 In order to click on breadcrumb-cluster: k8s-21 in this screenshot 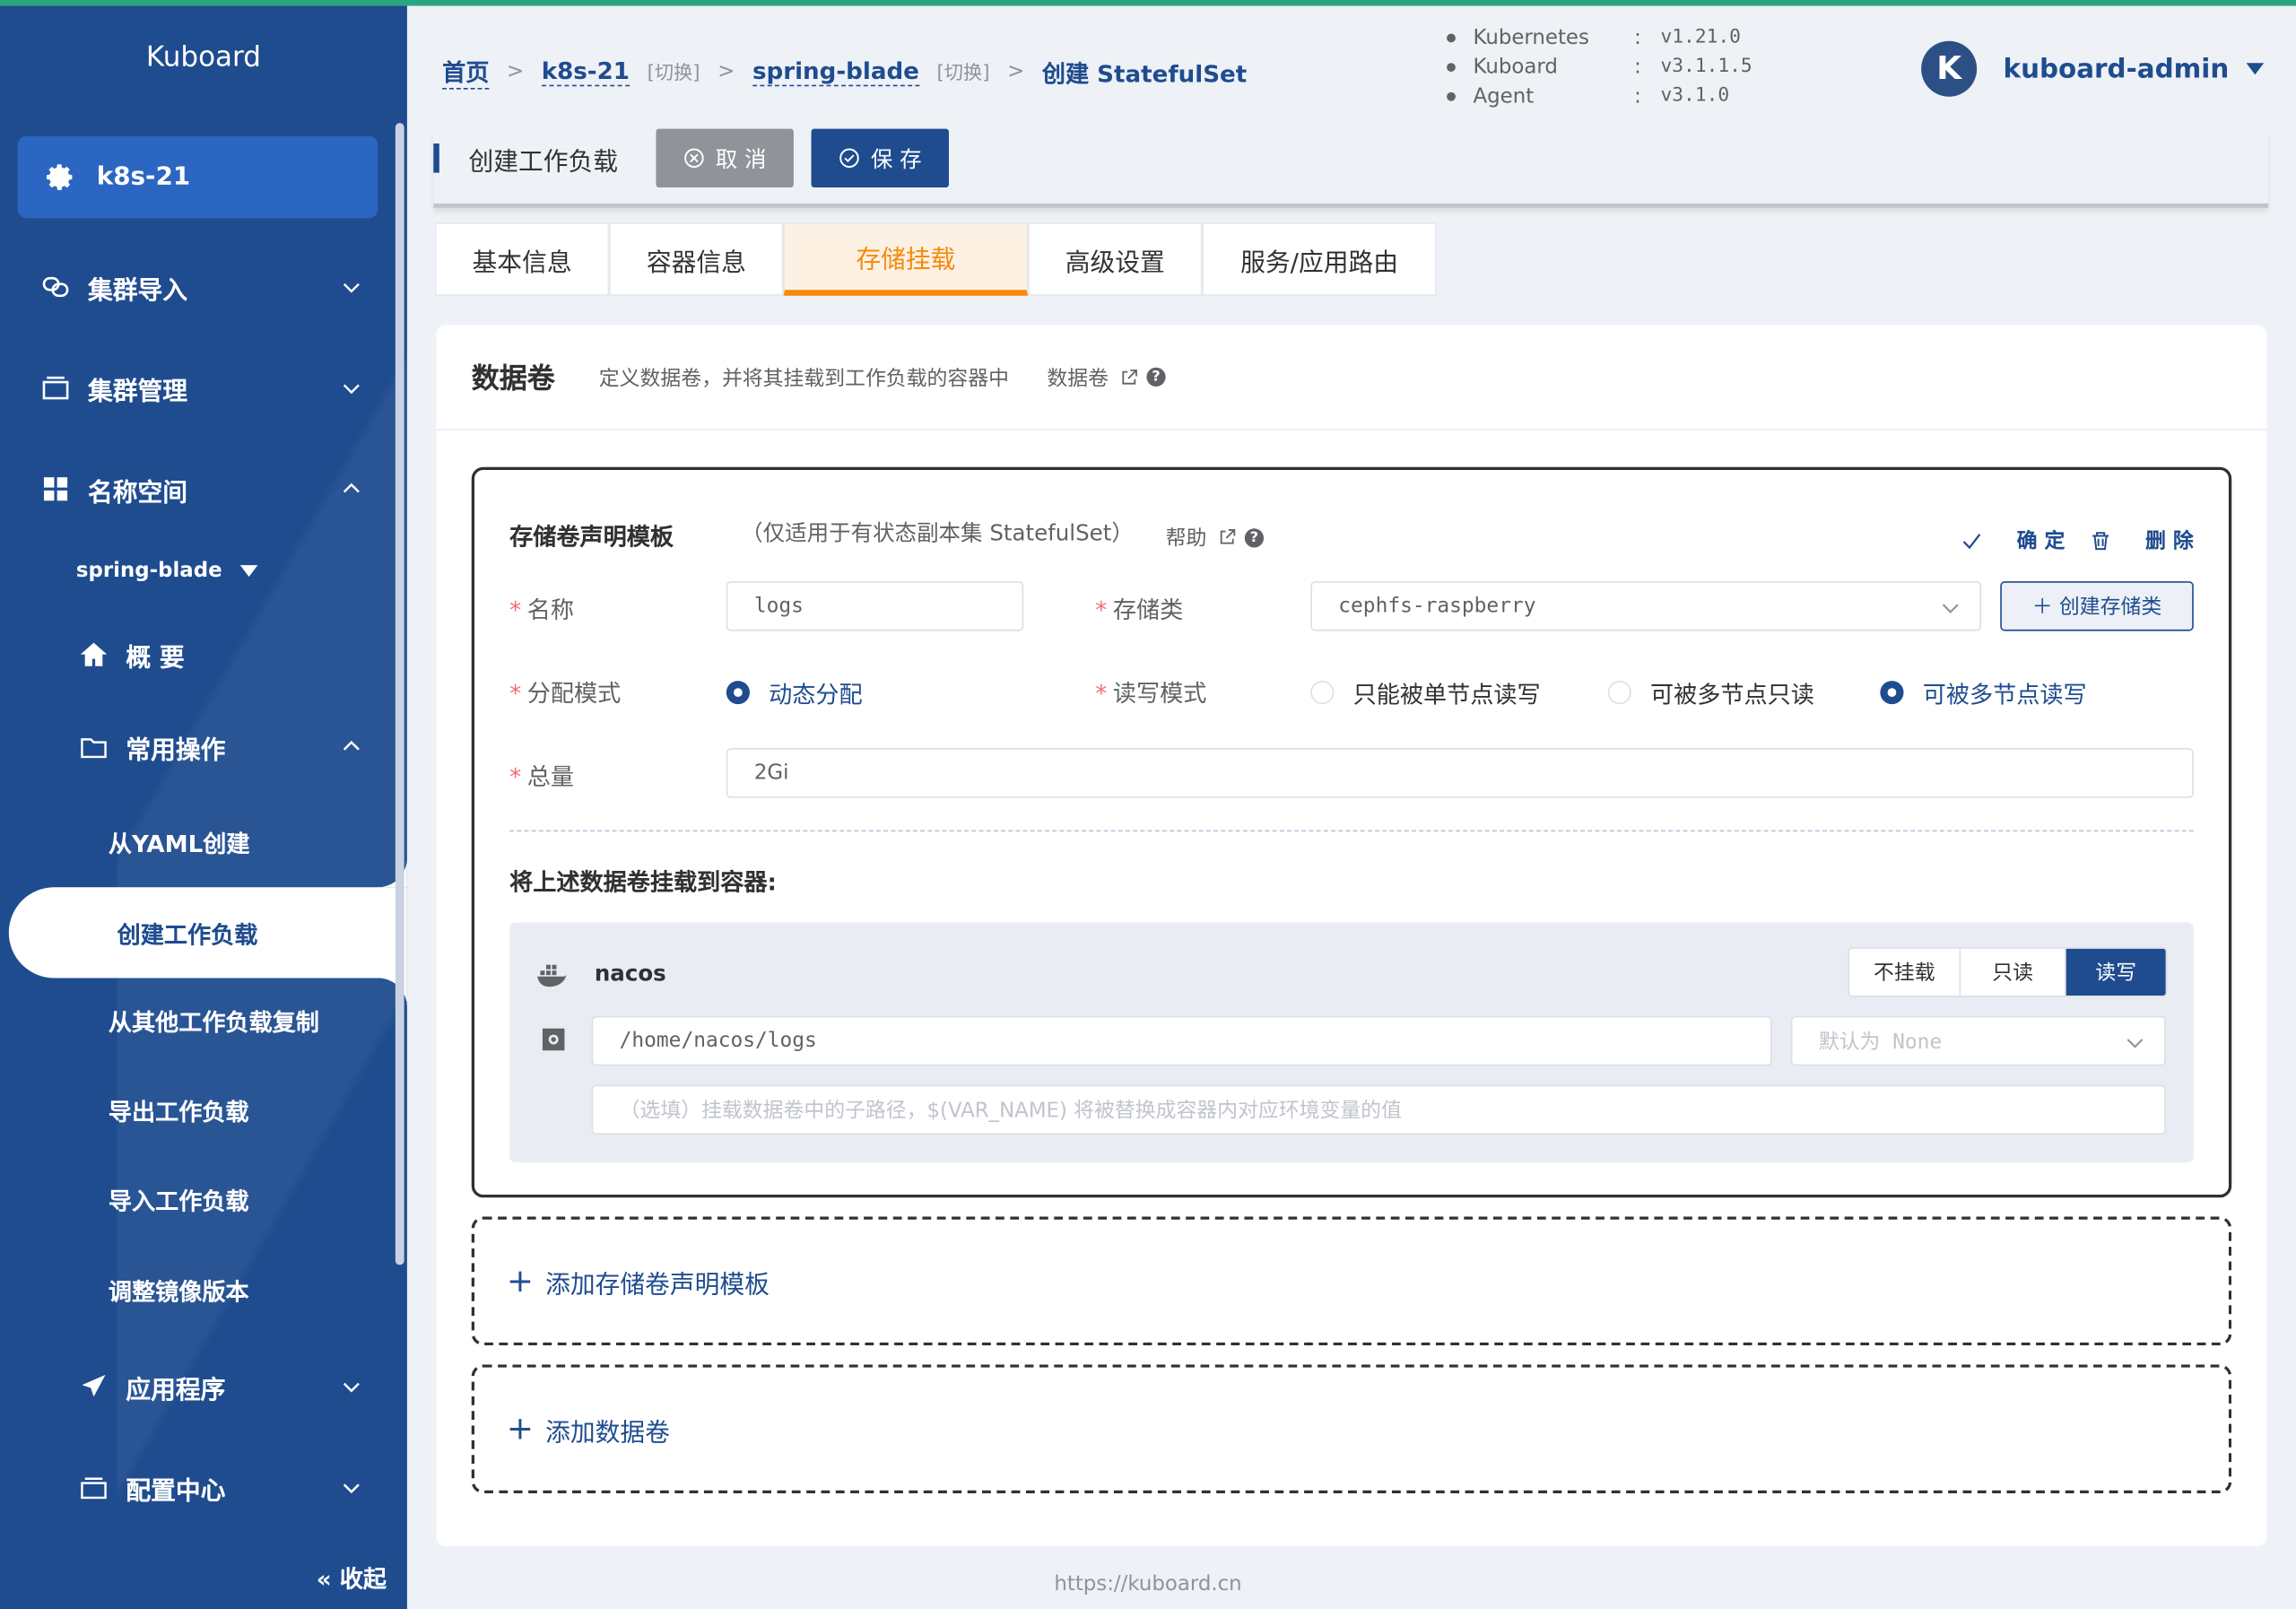, I will do `click(585, 71)`.